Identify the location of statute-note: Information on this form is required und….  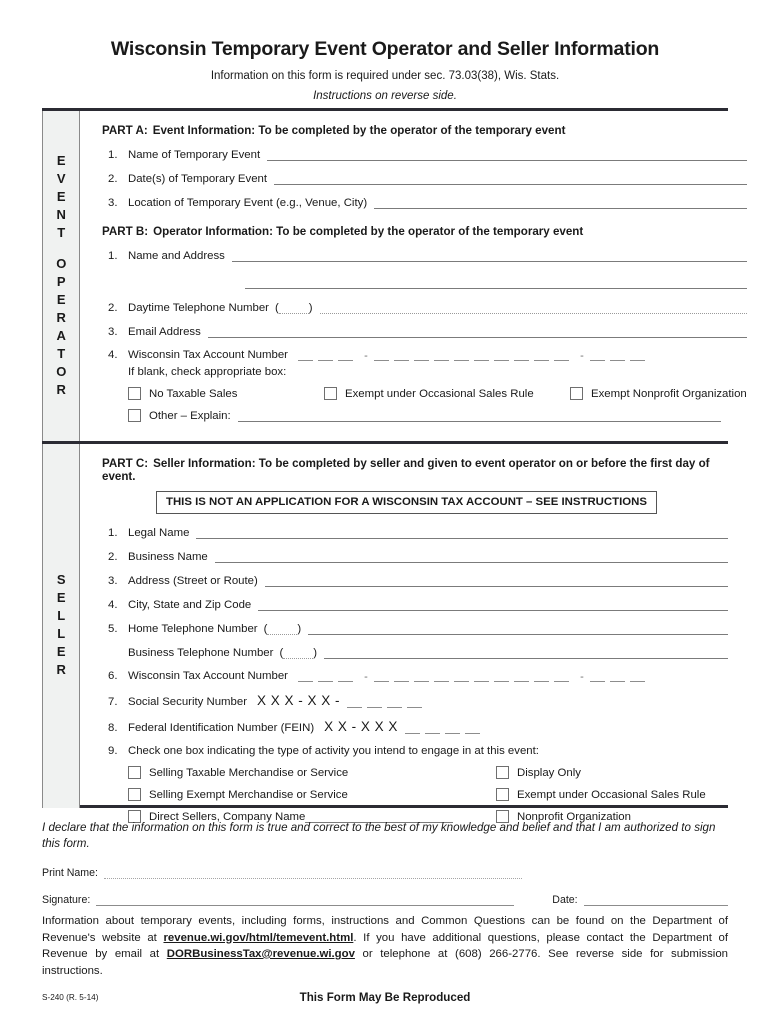
(385, 76).